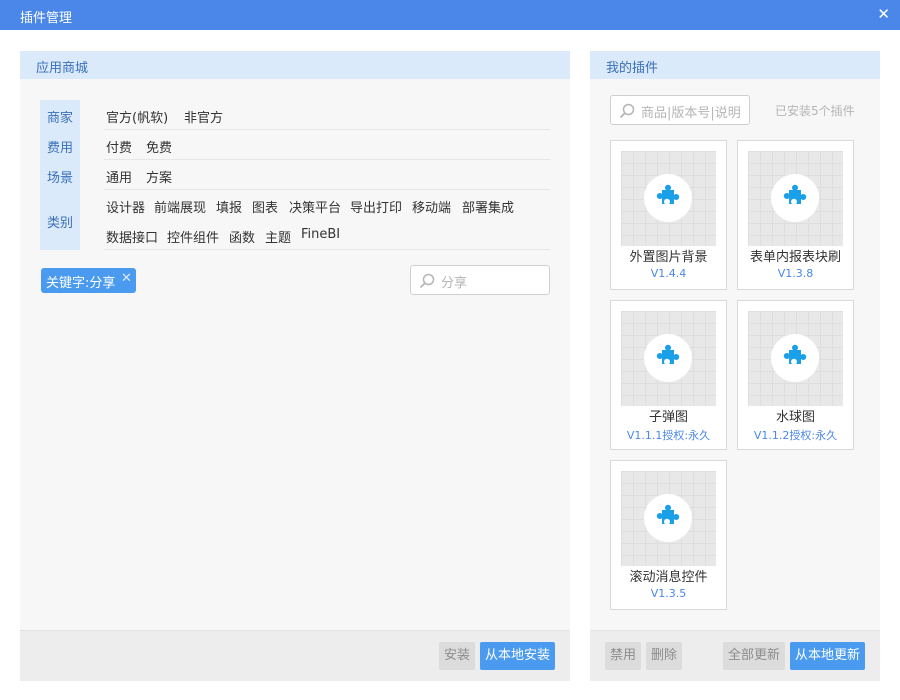 This screenshot has height=700, width=900. I want to click on filter-option: 免费, so click(159, 146).